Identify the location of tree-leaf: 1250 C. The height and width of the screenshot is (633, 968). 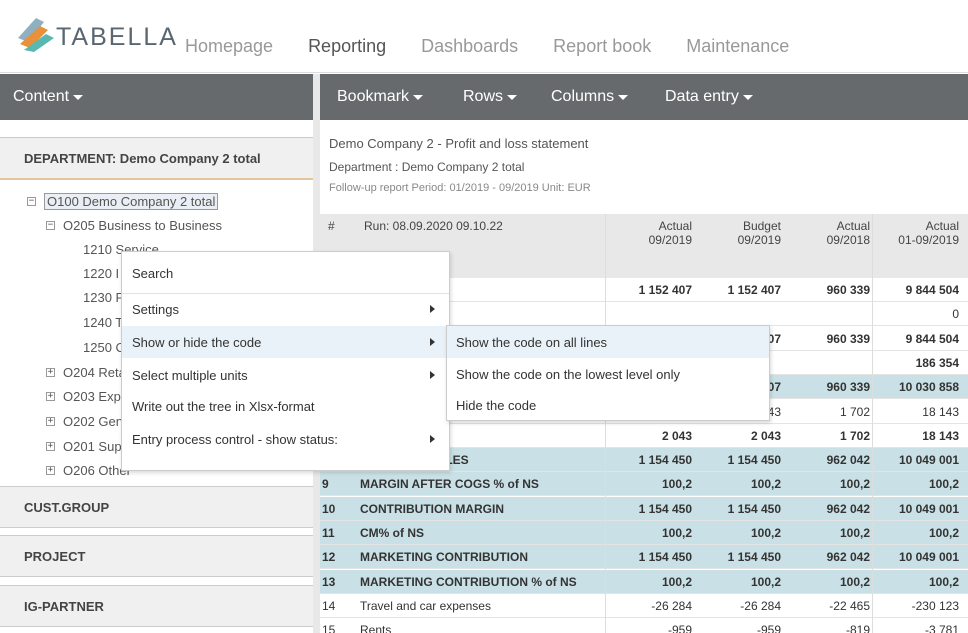
(104, 347).